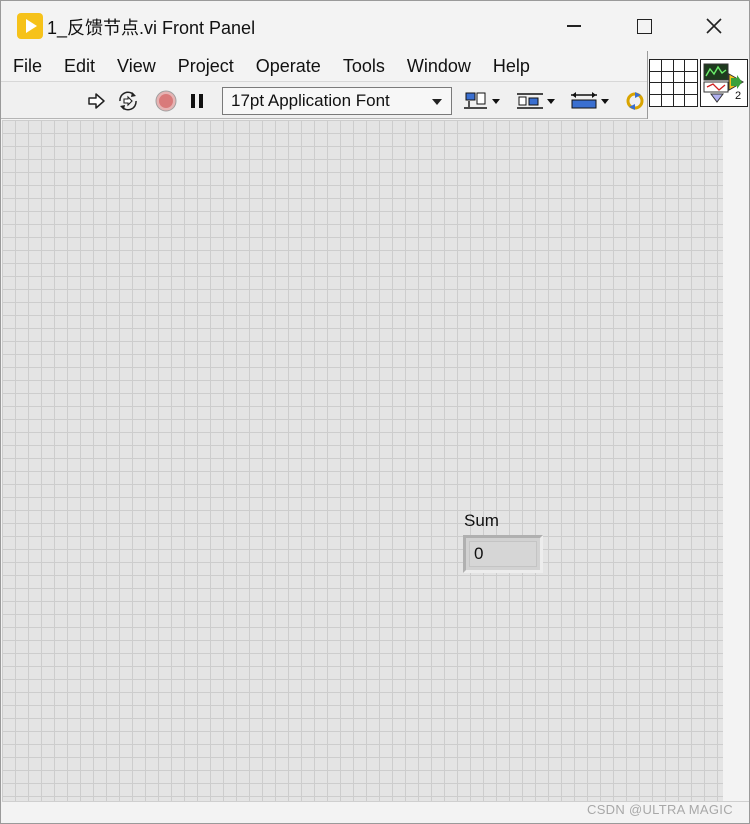 Image resolution: width=750 pixels, height=824 pixels. Describe the element at coordinates (287, 66) in the screenshot. I see `menu-operate: Operate` at that location.